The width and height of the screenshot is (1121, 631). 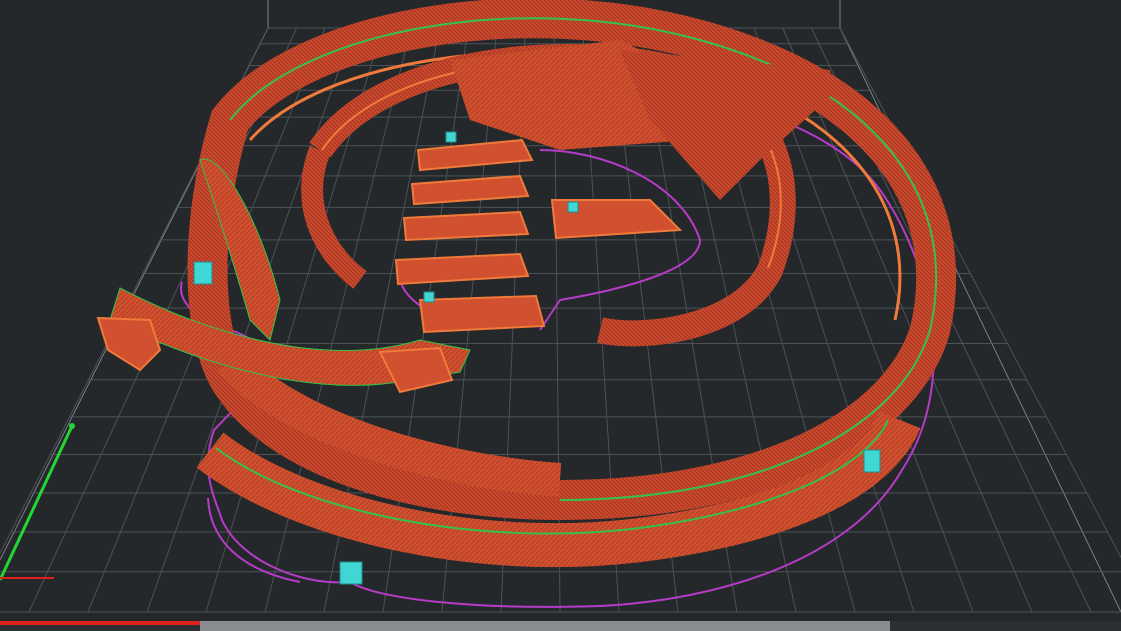 What do you see at coordinates (101, 623) in the screenshot?
I see `progress-bar` at bounding box center [101, 623].